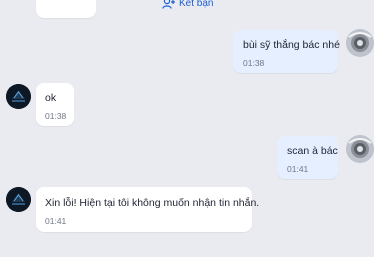  What do you see at coordinates (307, 157) in the screenshot?
I see `message-bubble-sent: scan à bác 01:41` at bounding box center [307, 157].